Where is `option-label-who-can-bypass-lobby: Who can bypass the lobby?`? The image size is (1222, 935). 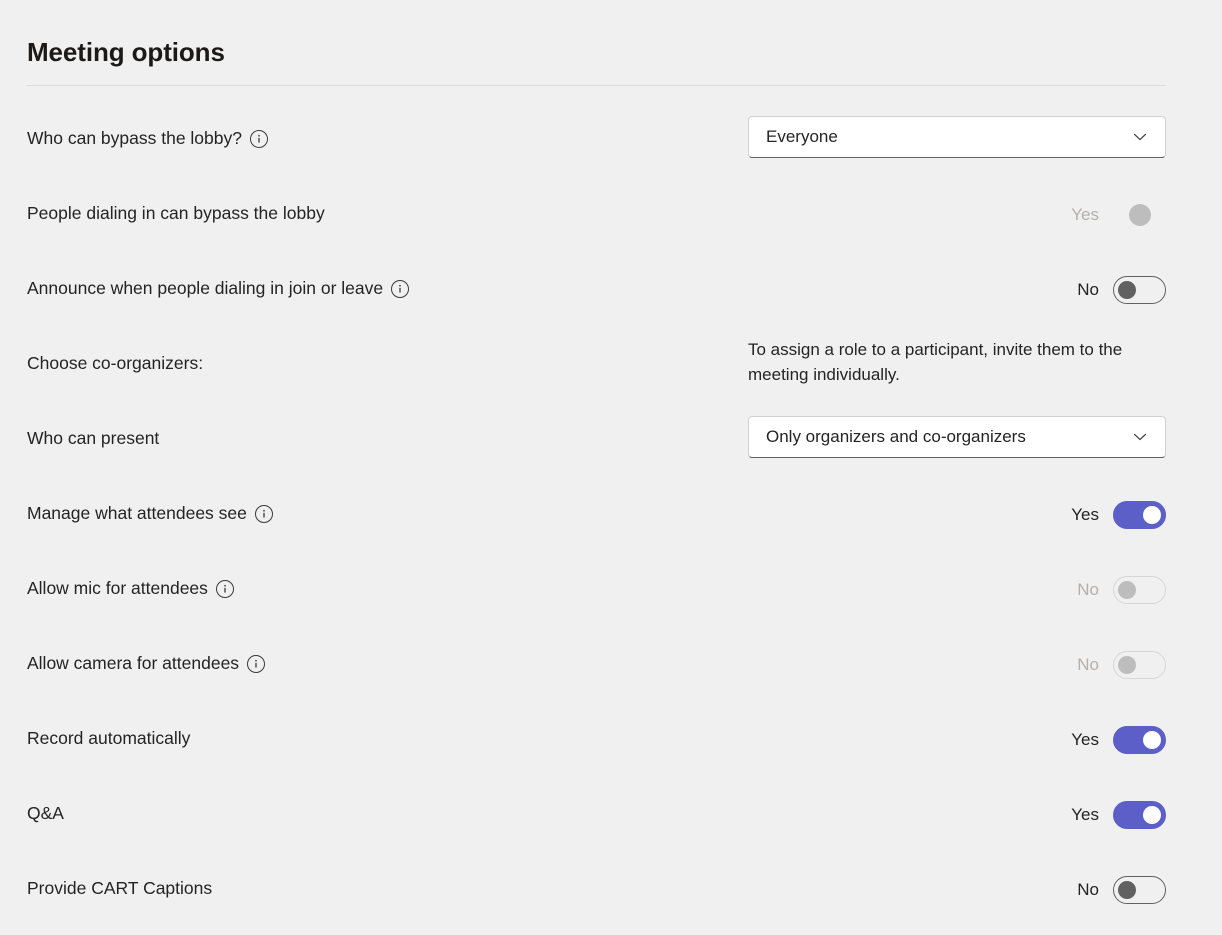
option-label-who-can-bypass-lobby: Who can bypass the lobby? is located at coordinates (147, 123).